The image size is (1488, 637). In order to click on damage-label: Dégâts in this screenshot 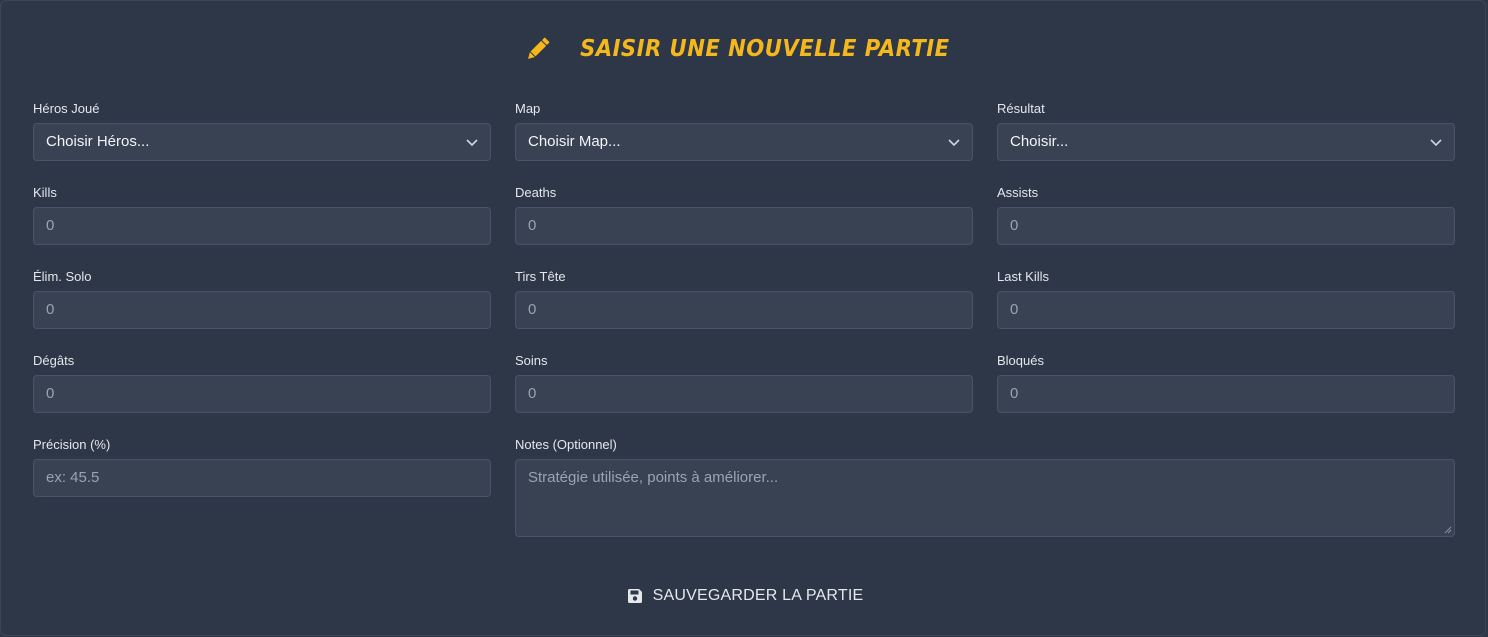, I will do `click(54, 360)`.